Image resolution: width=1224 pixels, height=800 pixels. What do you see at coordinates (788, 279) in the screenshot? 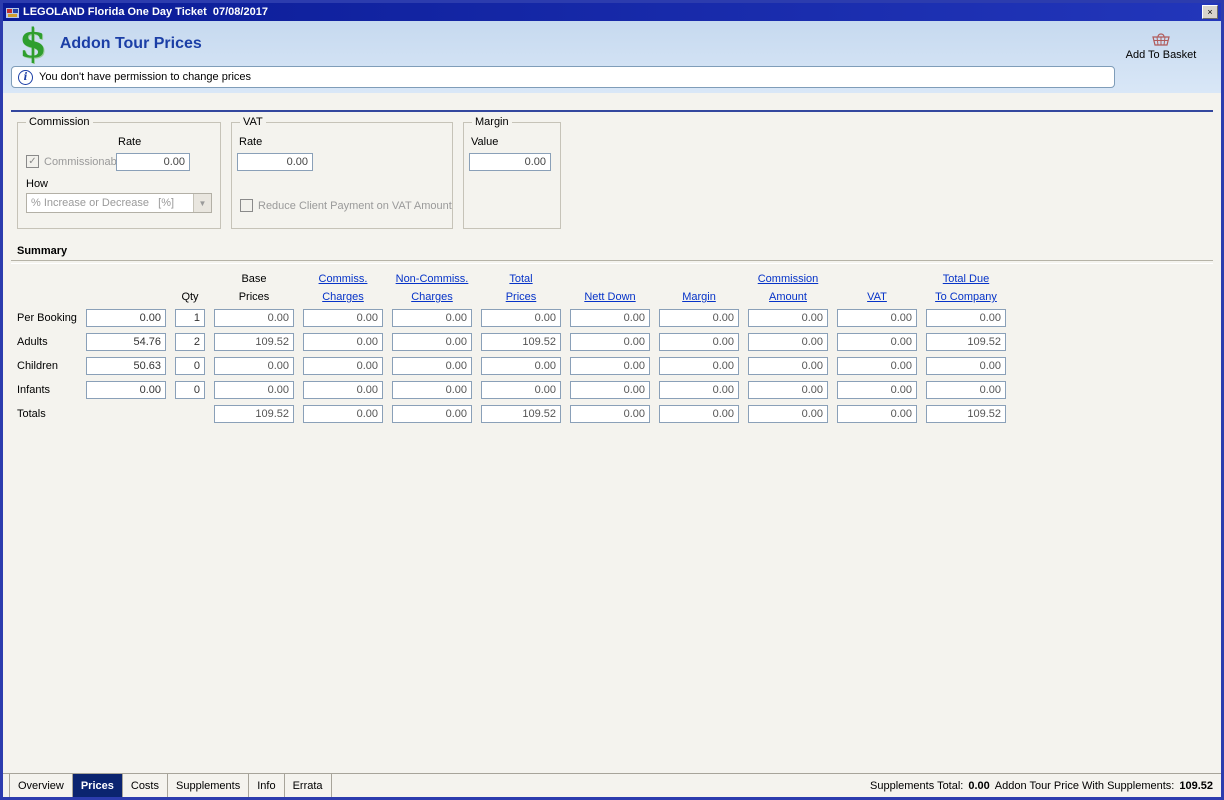
I see `commission-amount-link: Commission` at bounding box center [788, 279].